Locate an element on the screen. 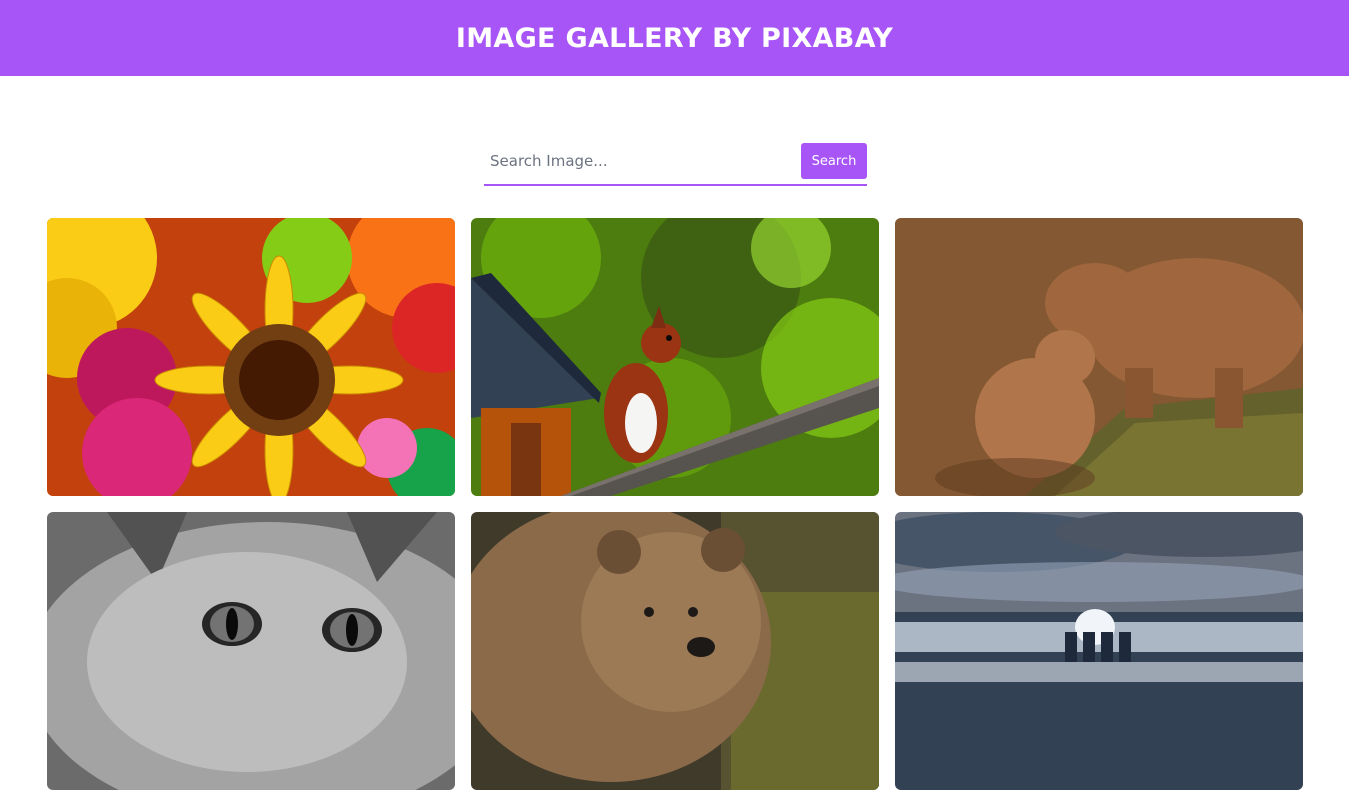 The image size is (1349, 790). search-form: Search is located at coordinates (675, 162).